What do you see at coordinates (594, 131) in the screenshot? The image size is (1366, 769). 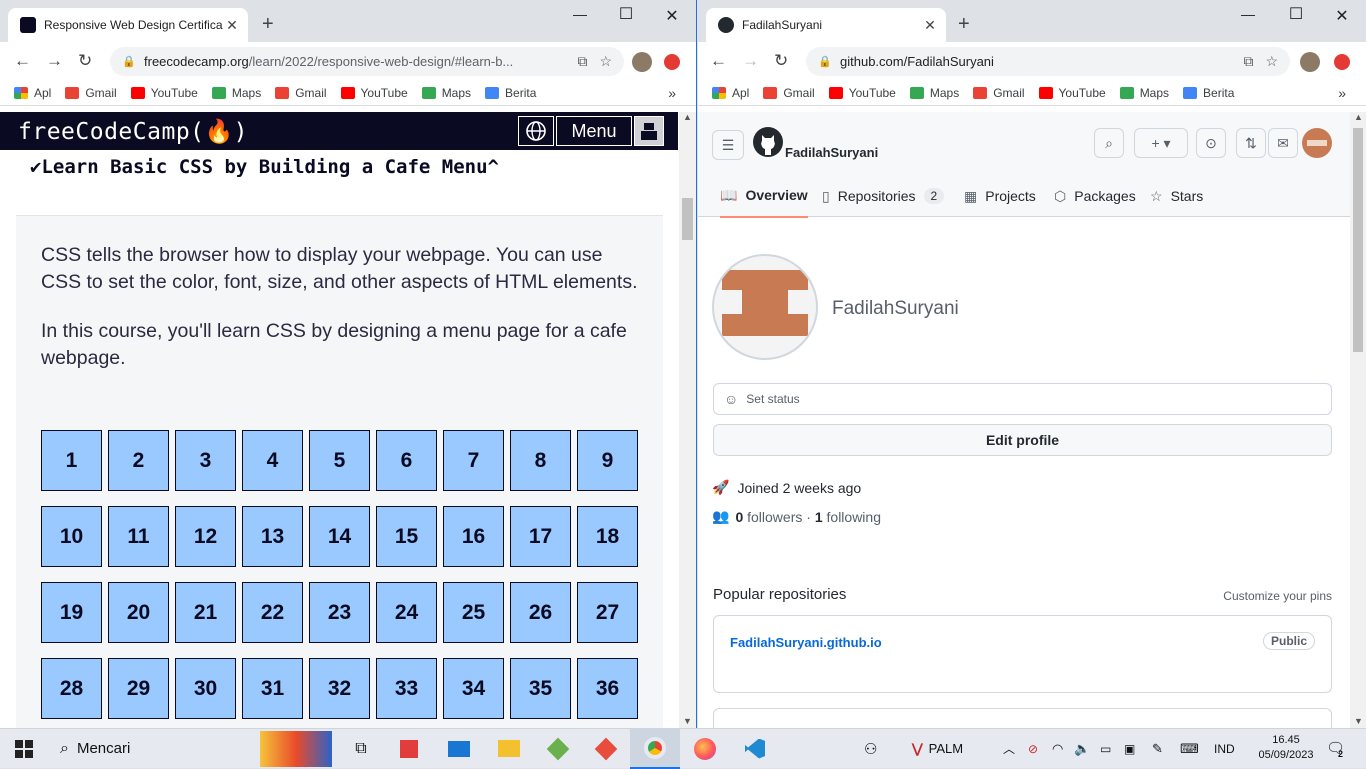 I see `menu-button: Menu` at bounding box center [594, 131].